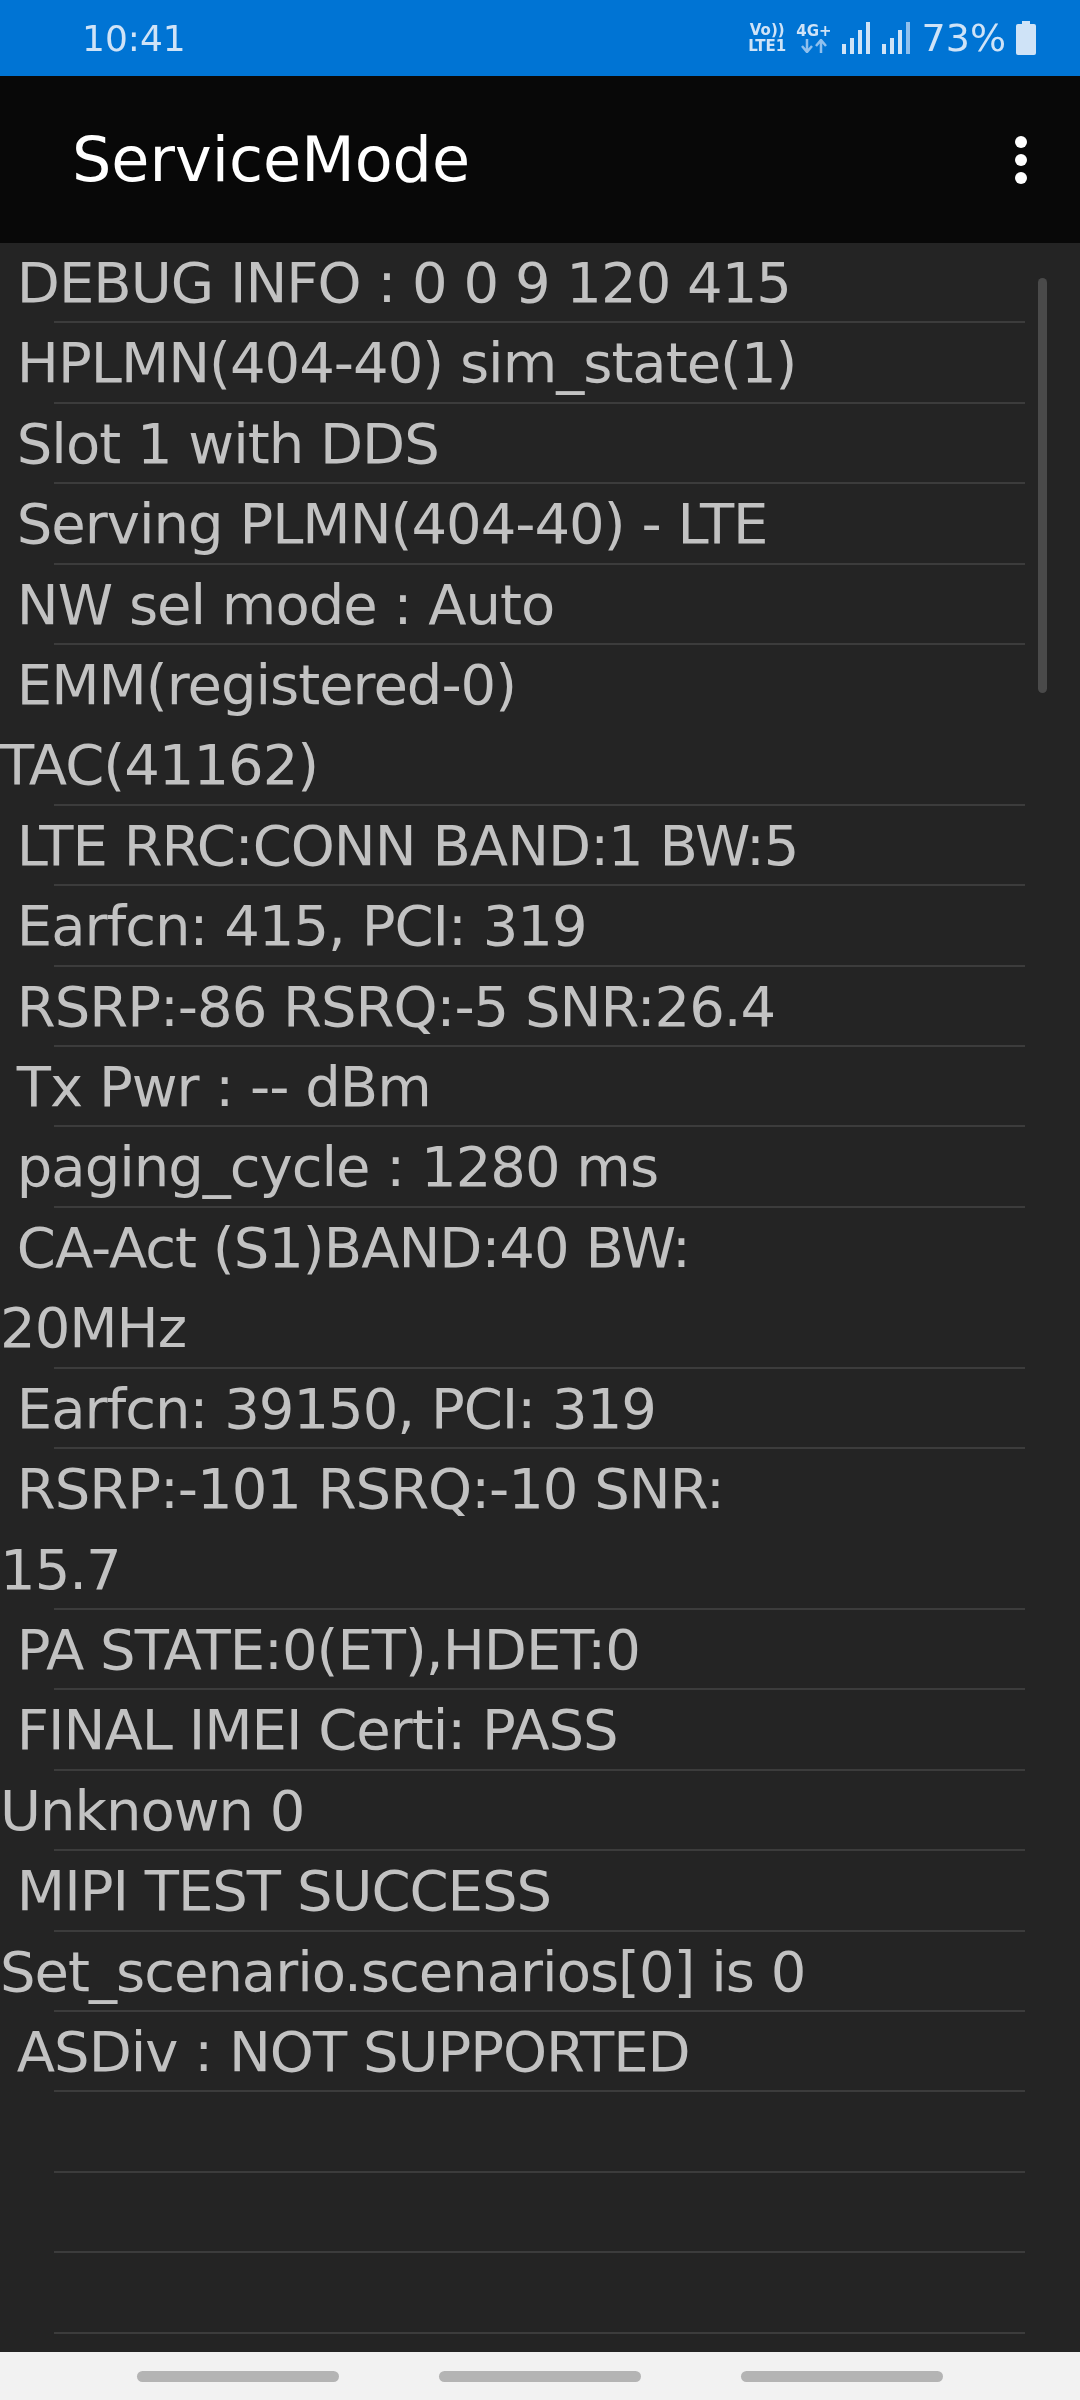  I want to click on info-line: MIPI TEST SUCCESS, so click(284, 1891).